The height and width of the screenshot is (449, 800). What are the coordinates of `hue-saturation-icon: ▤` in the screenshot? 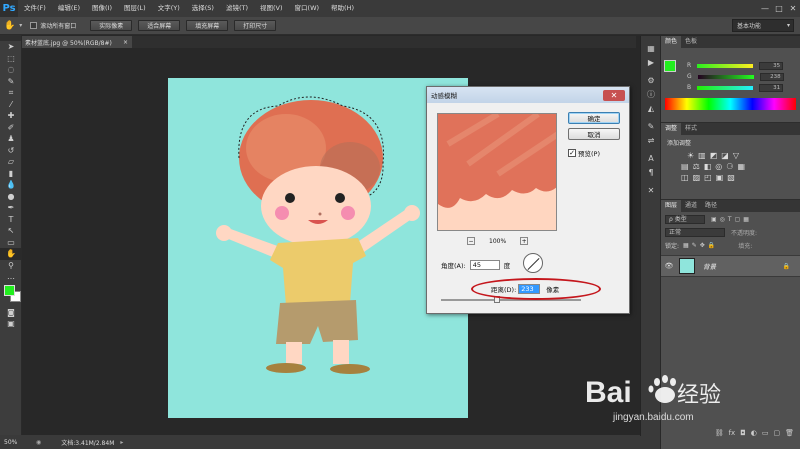 It's located at (685, 166).